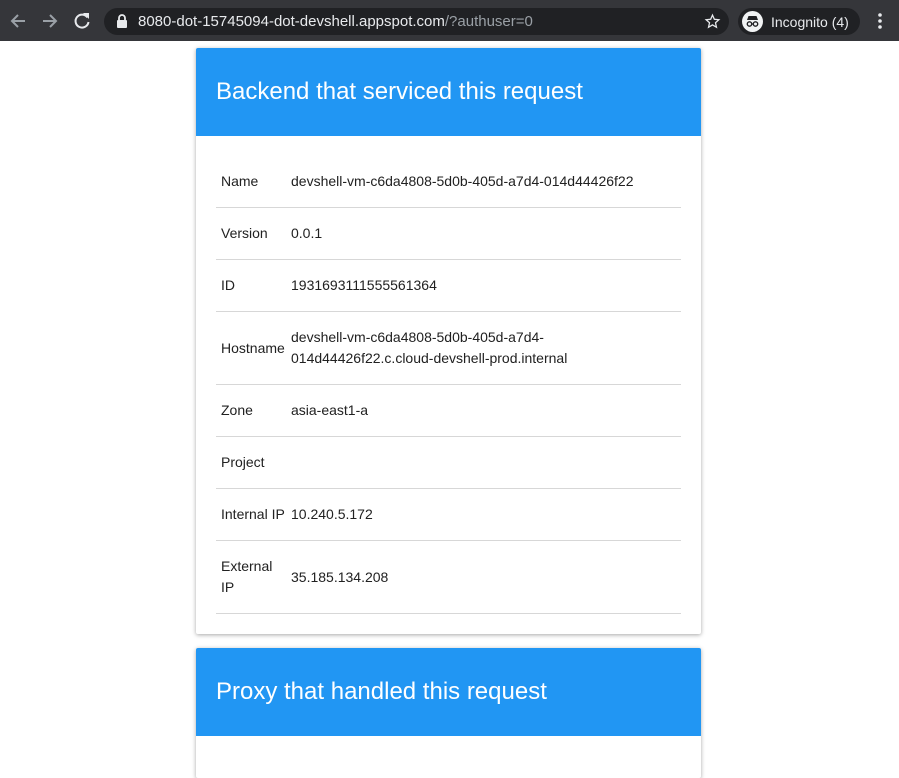 The width and height of the screenshot is (899, 778). Describe the element at coordinates (381, 691) in the screenshot. I see `proxy-card-title: Proxy that handled this request` at that location.